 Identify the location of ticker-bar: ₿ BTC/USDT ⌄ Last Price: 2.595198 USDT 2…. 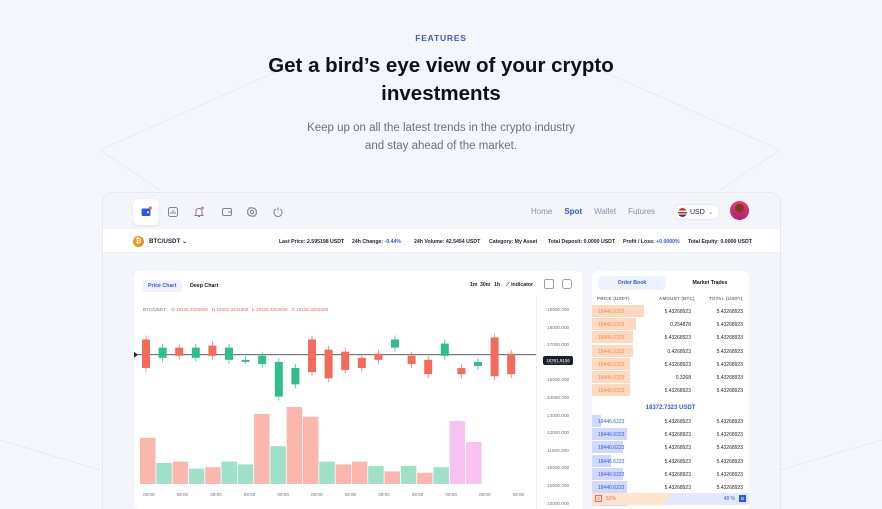
(441, 241).